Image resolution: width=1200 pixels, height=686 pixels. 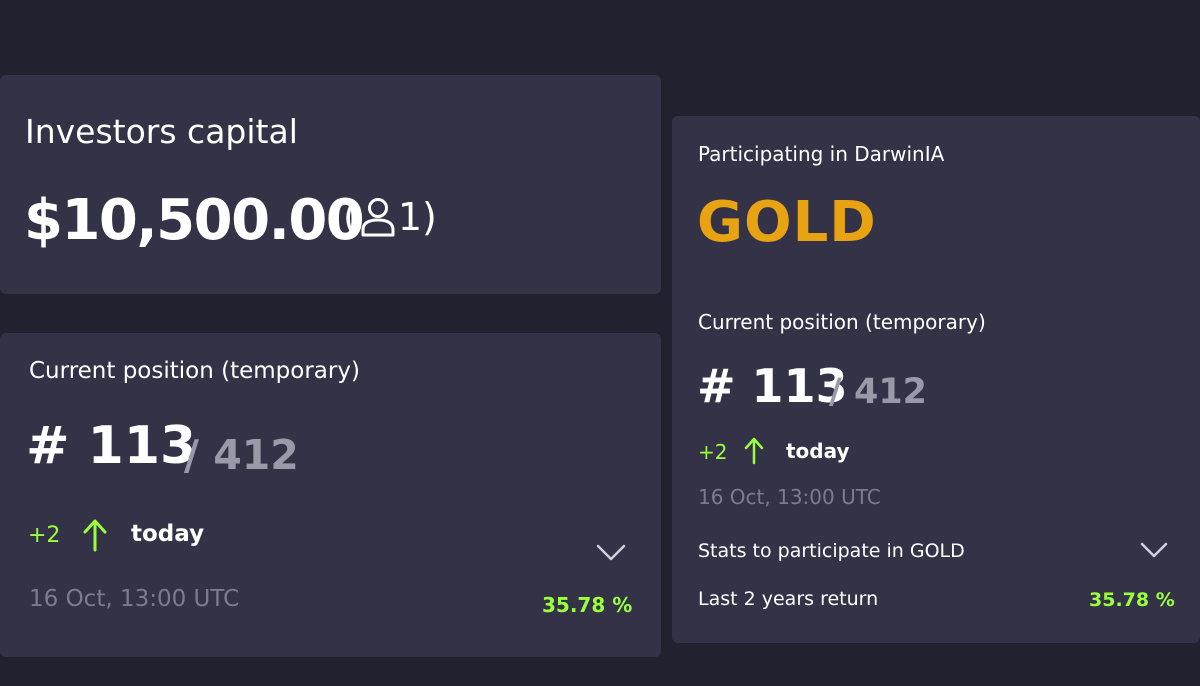 What do you see at coordinates (878, 392) in the screenshot?
I see `darwinia-position-total: / 412` at bounding box center [878, 392].